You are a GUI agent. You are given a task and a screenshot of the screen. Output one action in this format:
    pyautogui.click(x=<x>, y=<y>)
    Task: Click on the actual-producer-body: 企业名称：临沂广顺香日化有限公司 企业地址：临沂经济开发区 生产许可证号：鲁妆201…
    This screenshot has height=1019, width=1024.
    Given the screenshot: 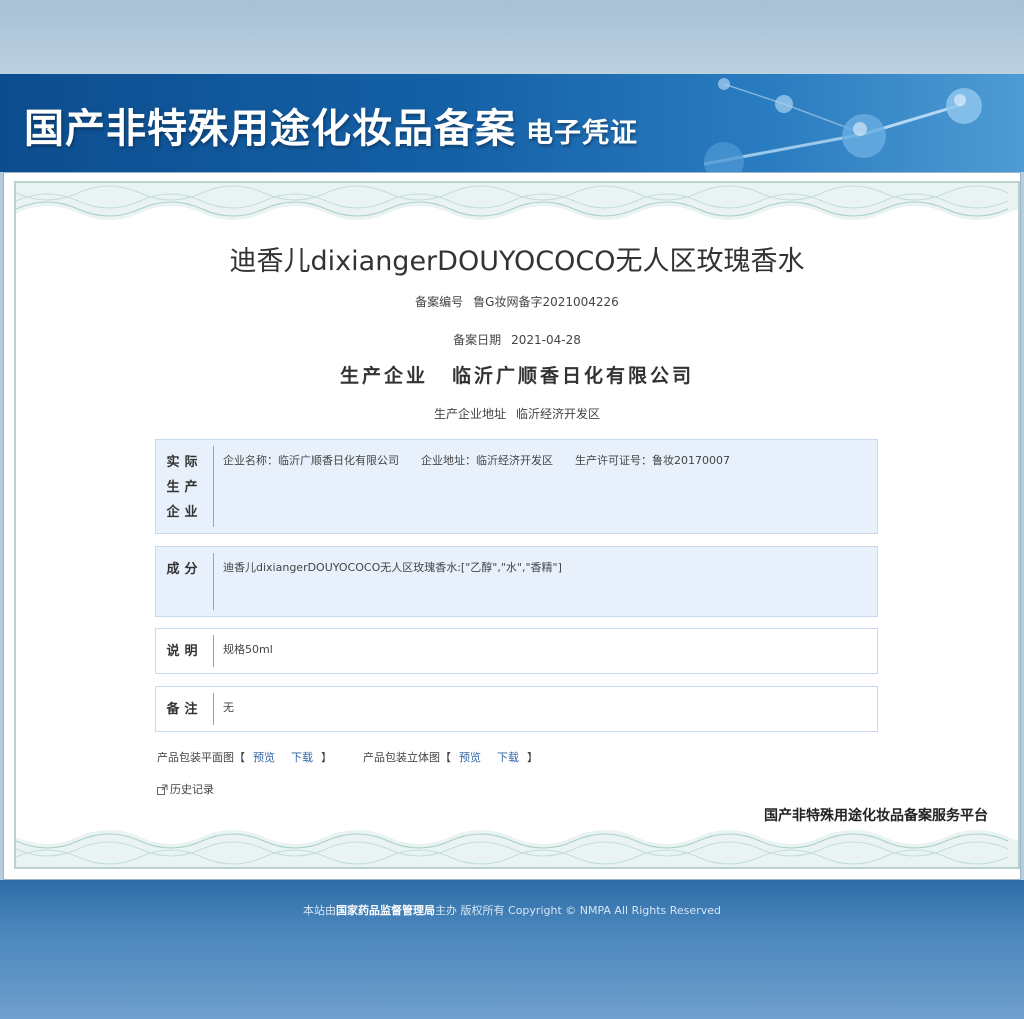 What is the action you would take?
    pyautogui.click(x=545, y=486)
    